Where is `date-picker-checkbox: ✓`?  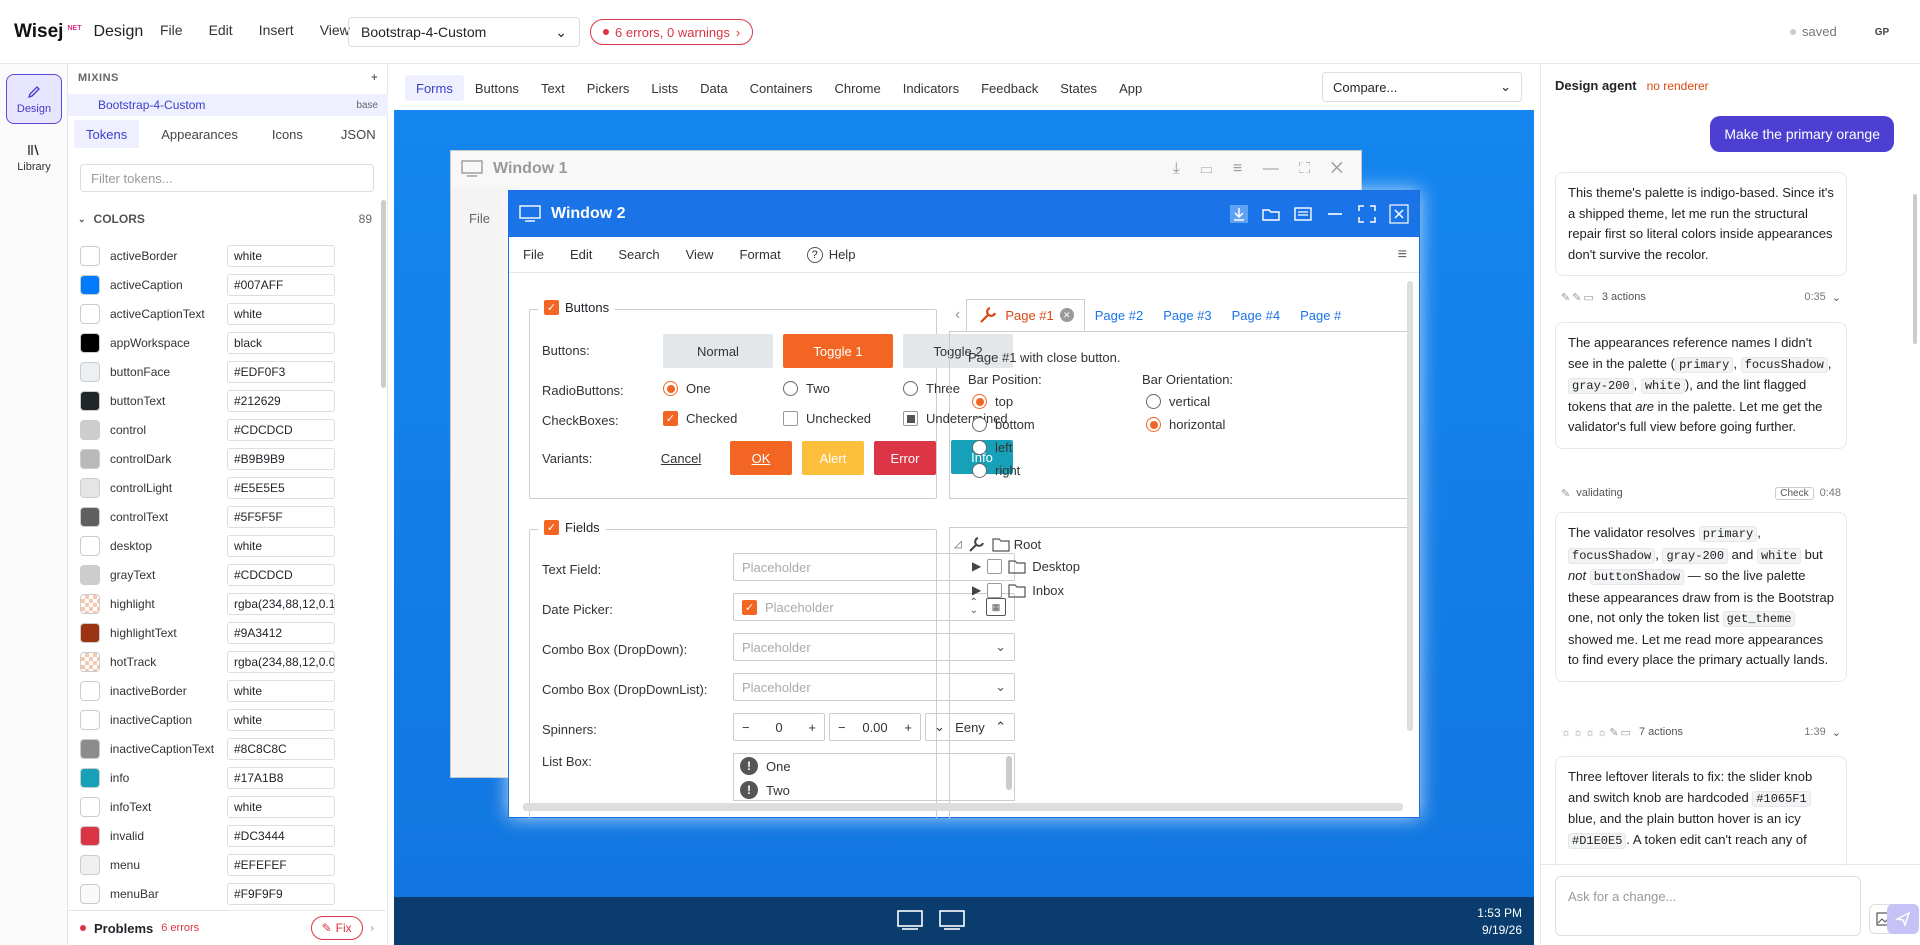
date-picker-checkbox: ✓ is located at coordinates (749, 607).